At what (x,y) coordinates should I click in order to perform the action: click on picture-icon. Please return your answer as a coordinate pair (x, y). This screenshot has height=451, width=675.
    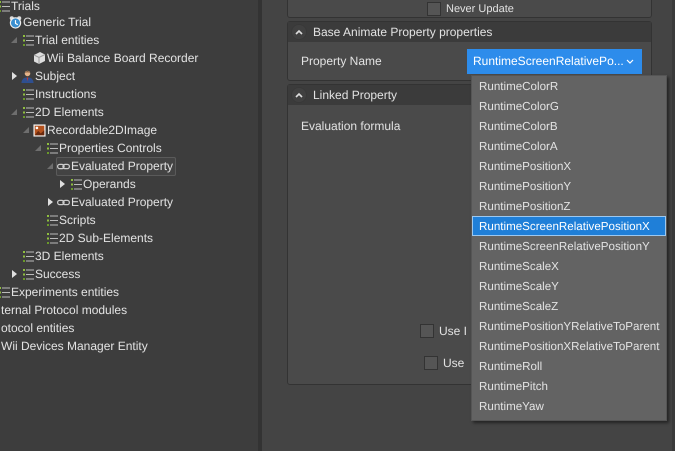
    Looking at the image, I should click on (39, 130).